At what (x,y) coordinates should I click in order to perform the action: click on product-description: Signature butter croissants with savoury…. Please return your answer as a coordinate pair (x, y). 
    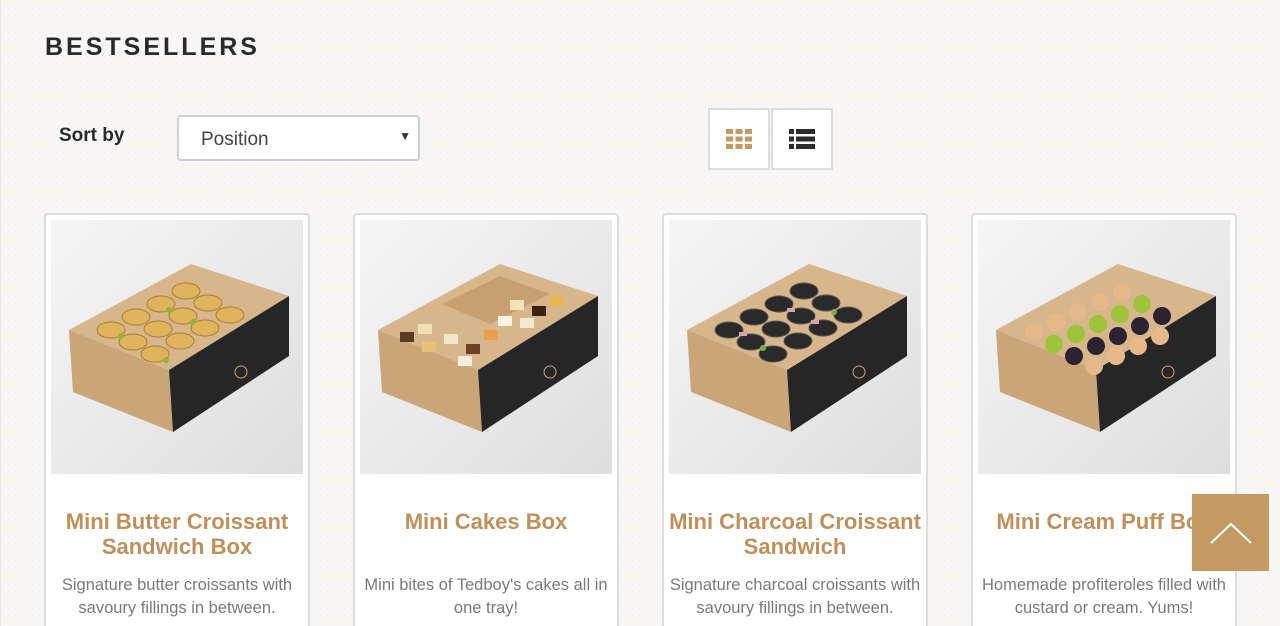
    Looking at the image, I should click on (177, 596).